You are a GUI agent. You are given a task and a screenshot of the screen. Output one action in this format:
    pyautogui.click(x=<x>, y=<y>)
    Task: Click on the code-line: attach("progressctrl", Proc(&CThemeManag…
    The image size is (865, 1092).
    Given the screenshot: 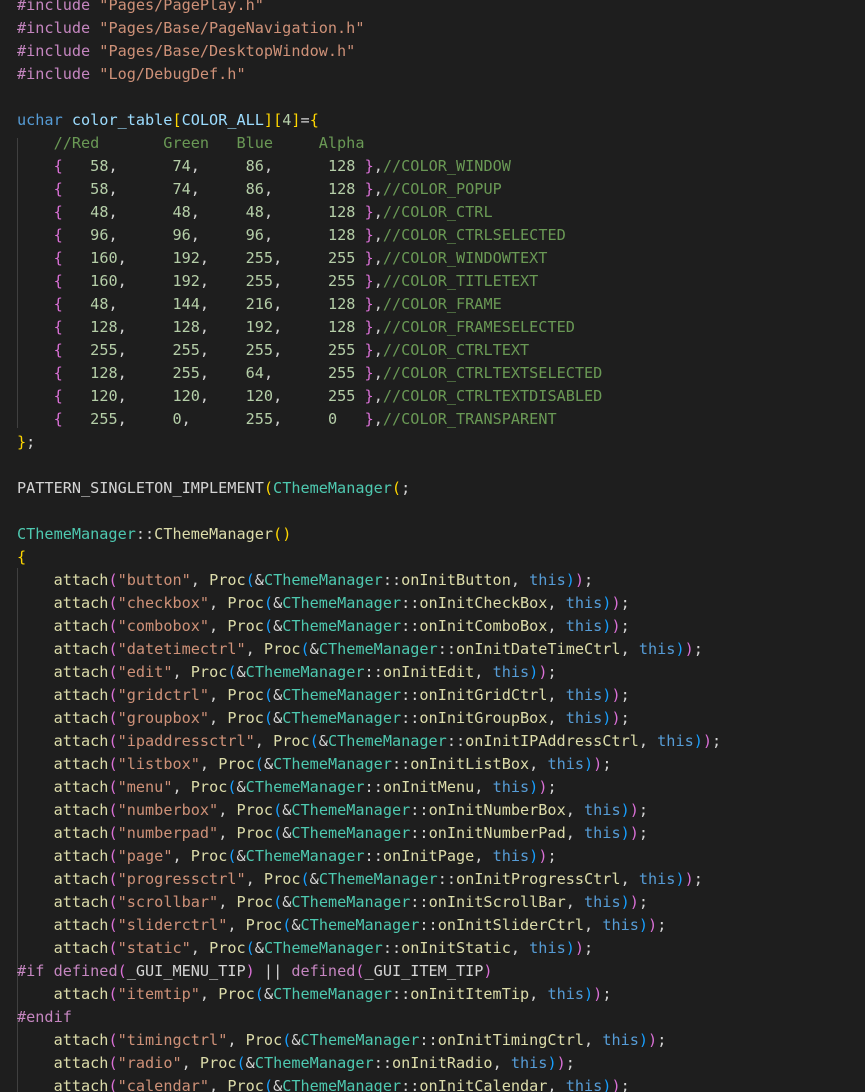 What is the action you would take?
    pyautogui.click(x=360, y=879)
    